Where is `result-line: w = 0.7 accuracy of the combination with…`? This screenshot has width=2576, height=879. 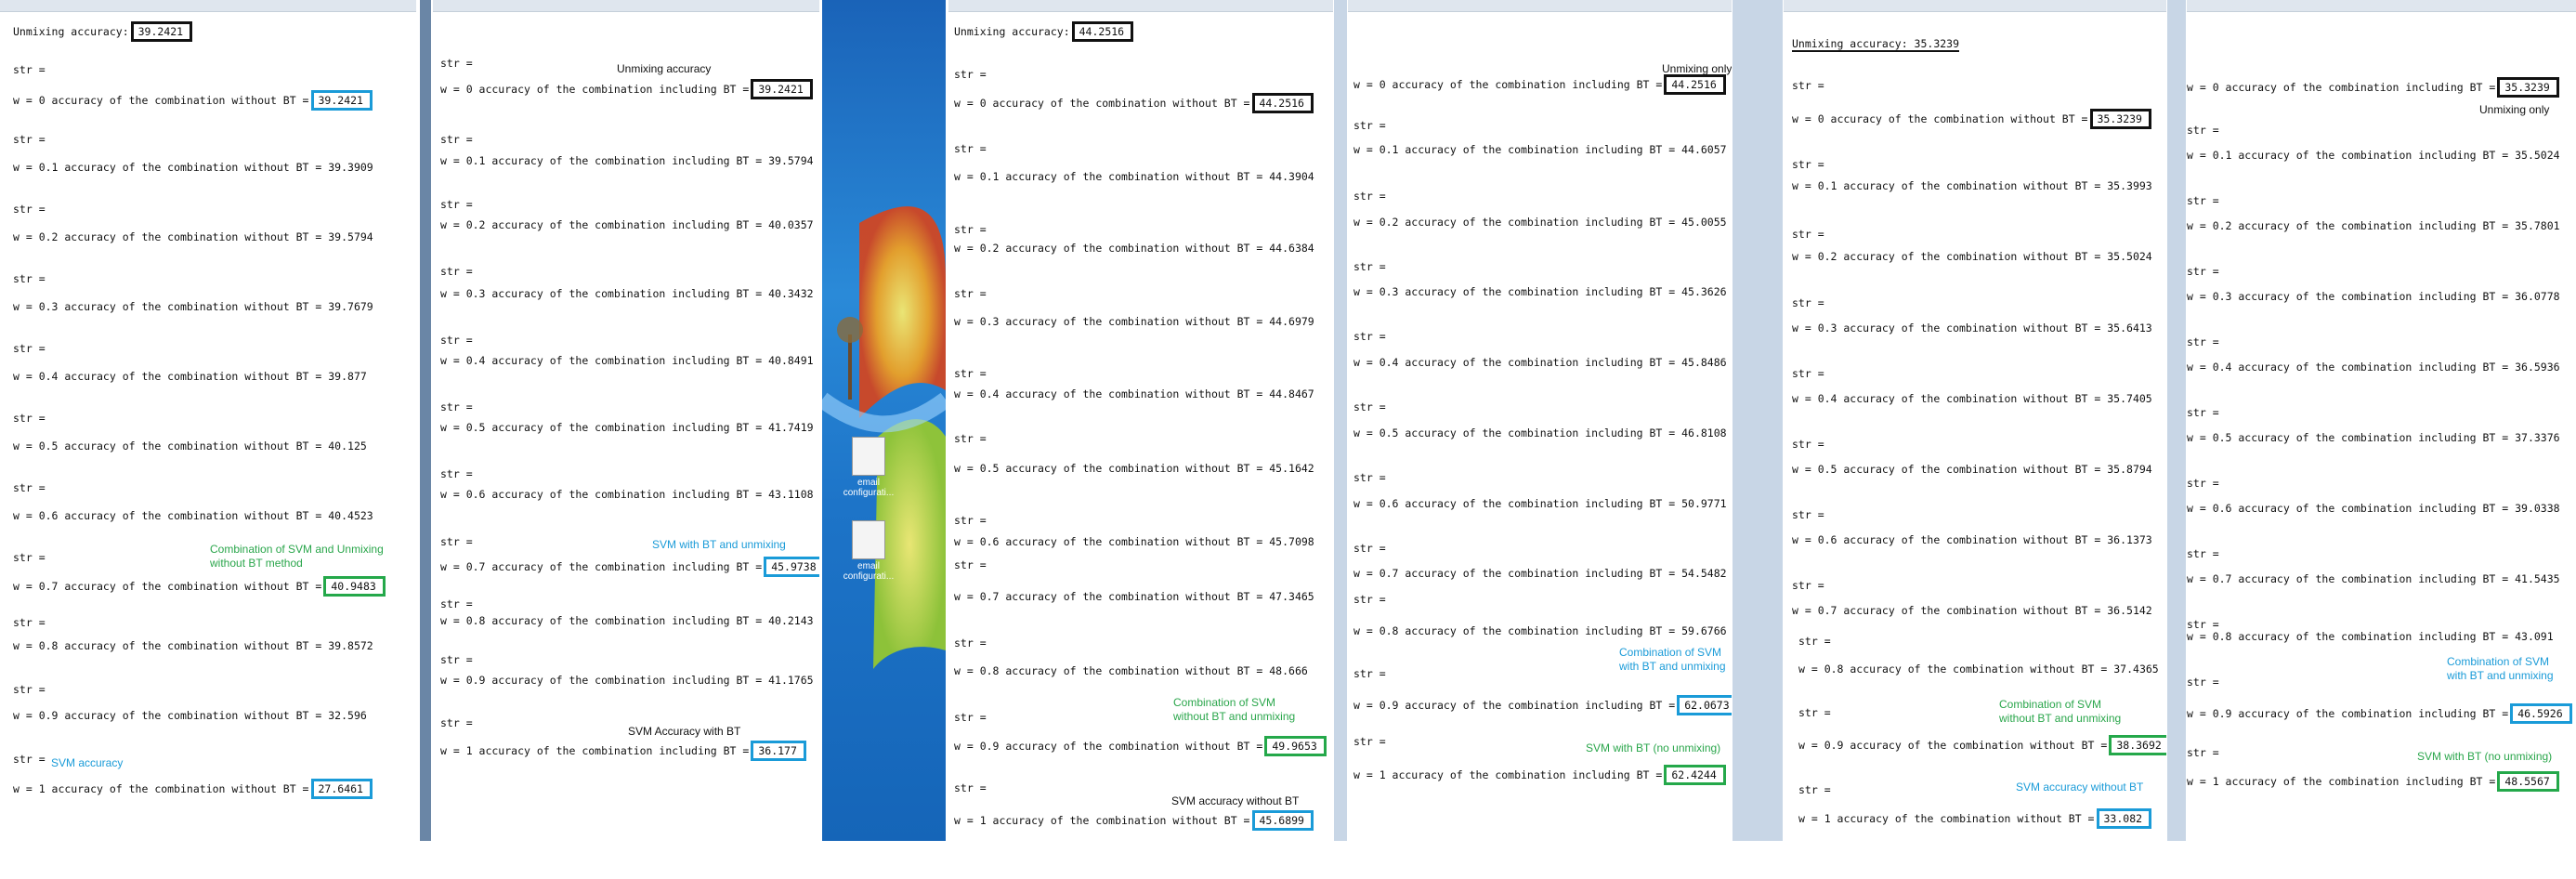
result-line: w = 0.7 accuracy of the combination with… is located at coordinates (199, 586).